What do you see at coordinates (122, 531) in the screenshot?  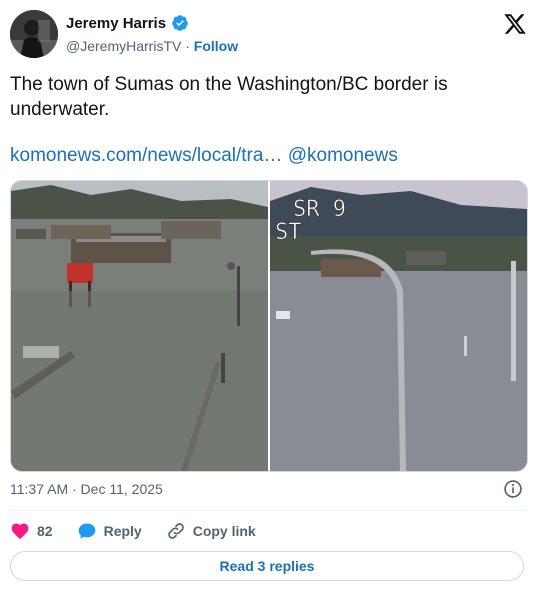 I see `reply-label: Reply` at bounding box center [122, 531].